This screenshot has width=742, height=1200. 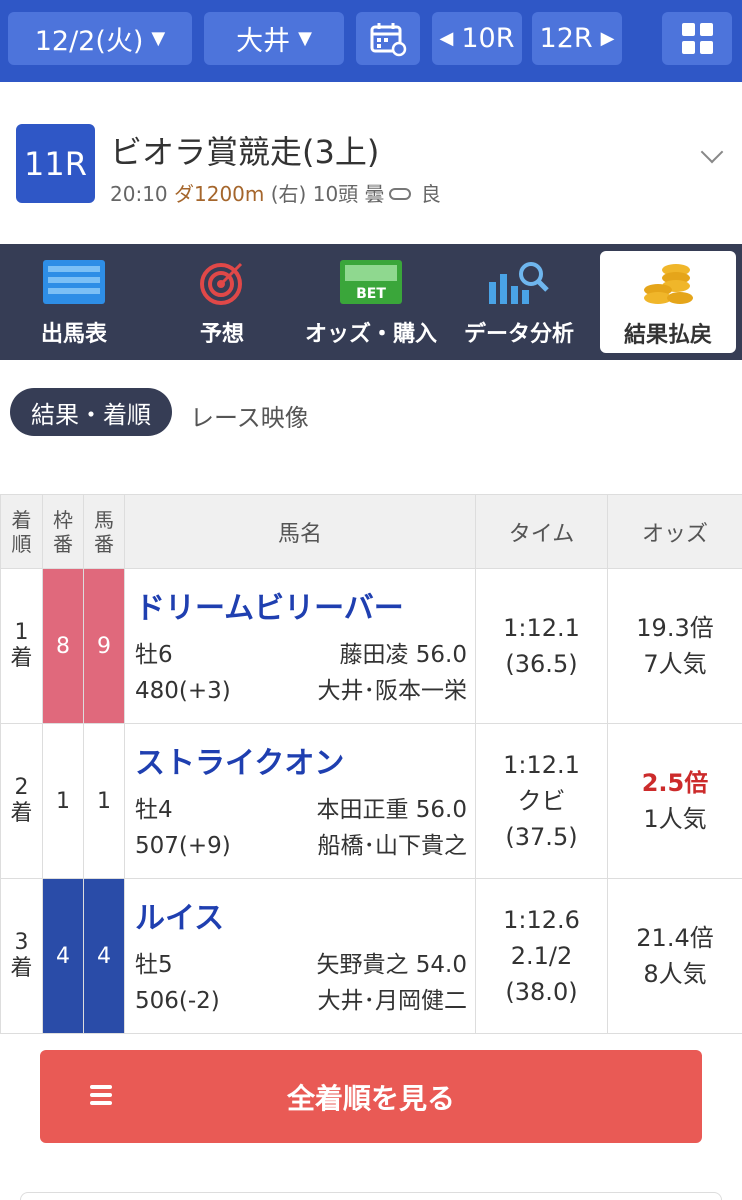 What do you see at coordinates (566, 38) in the screenshot?
I see `next-race-label: 12R` at bounding box center [566, 38].